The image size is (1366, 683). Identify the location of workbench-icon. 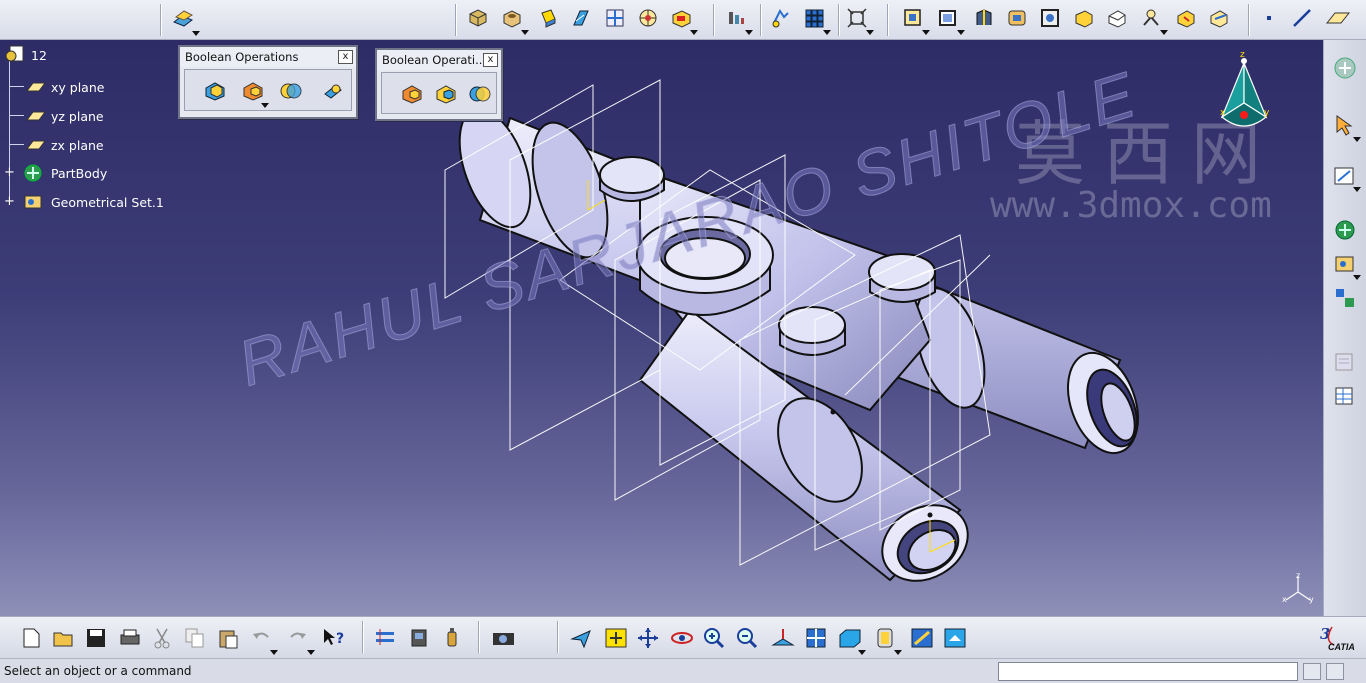
(1344, 67).